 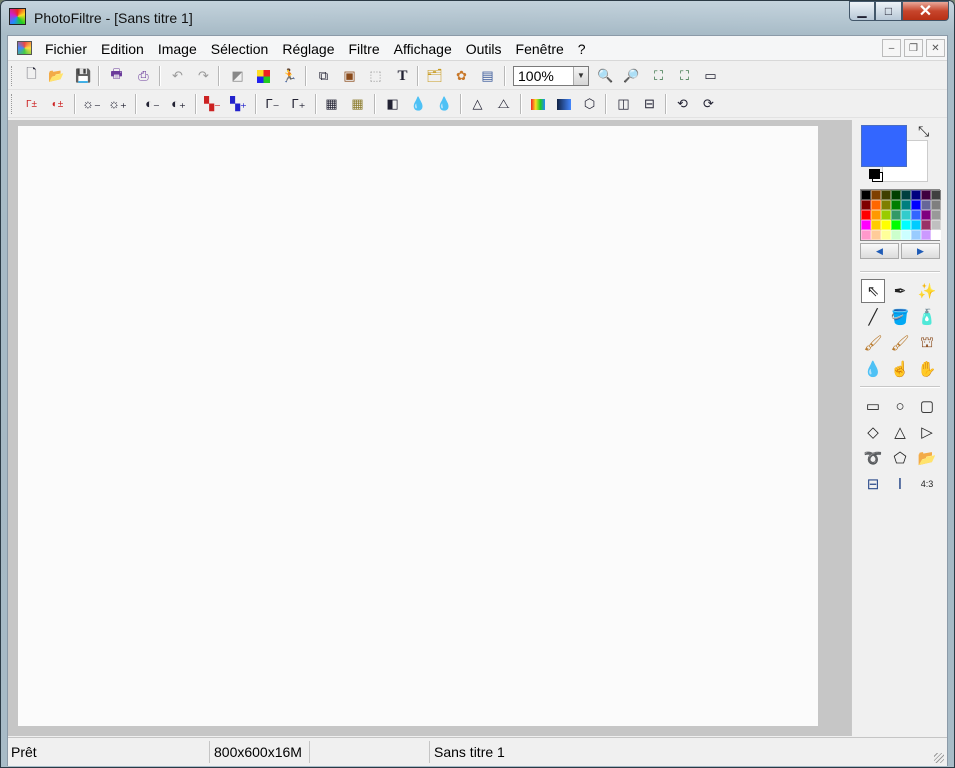 I want to click on fit-image-icon: ⛶, so click(x=658, y=76).